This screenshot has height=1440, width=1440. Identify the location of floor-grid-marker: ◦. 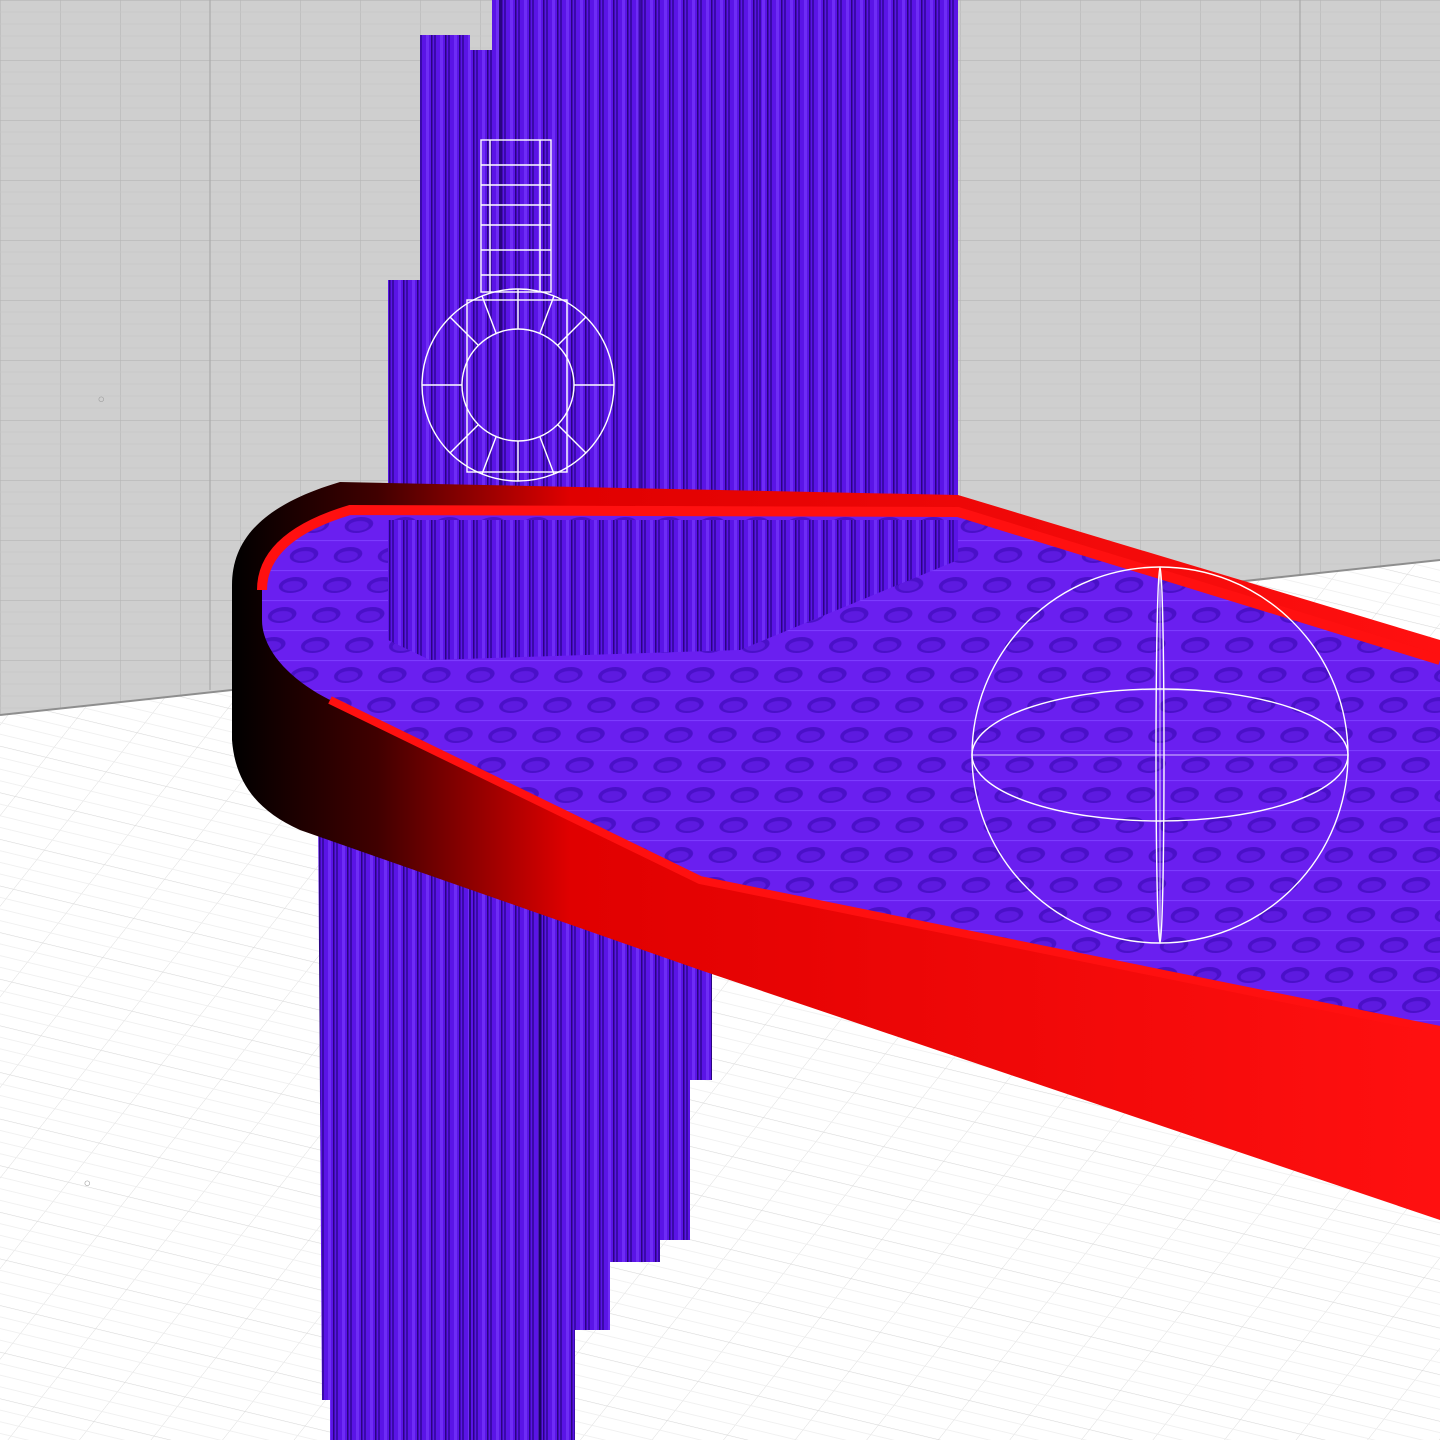
(87, 1184).